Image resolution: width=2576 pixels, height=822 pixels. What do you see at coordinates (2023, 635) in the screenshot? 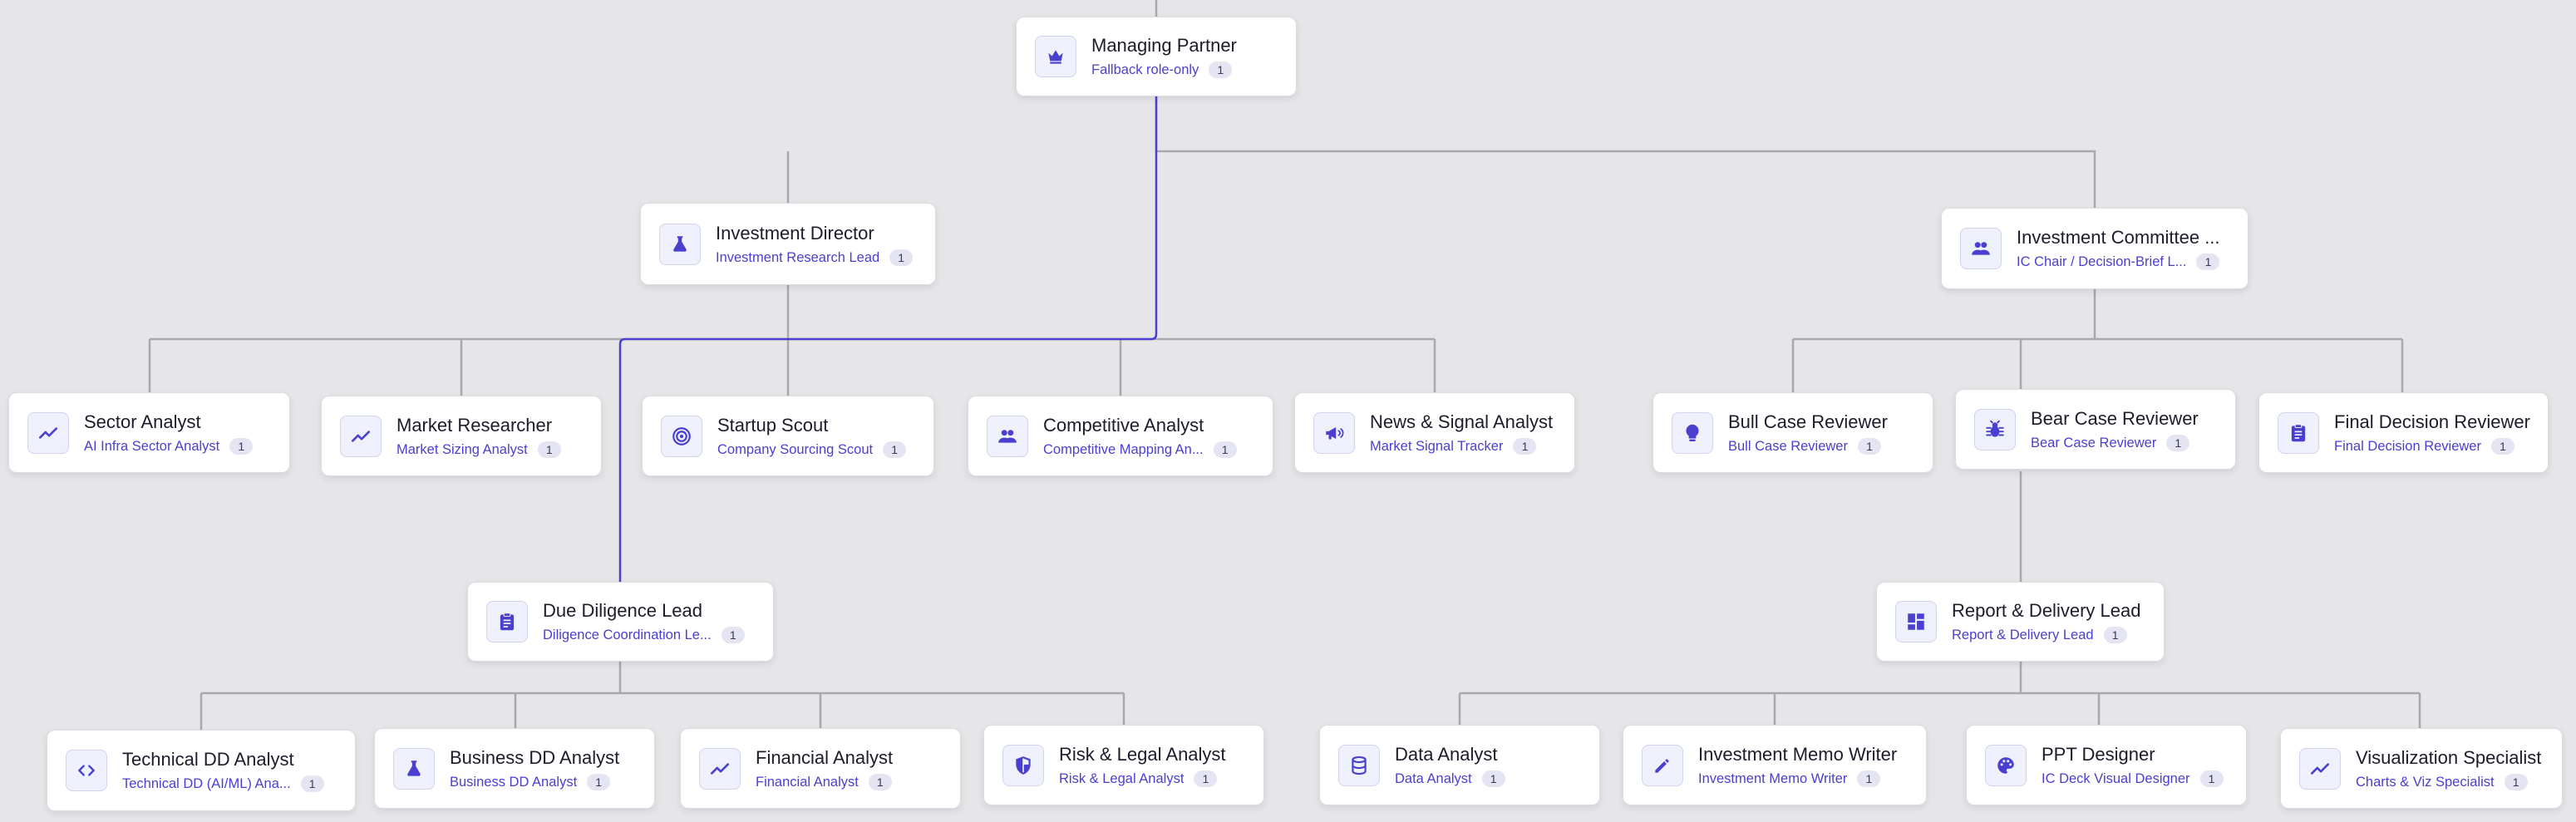
I see `node-subtitle: Report & Delivery Lead` at bounding box center [2023, 635].